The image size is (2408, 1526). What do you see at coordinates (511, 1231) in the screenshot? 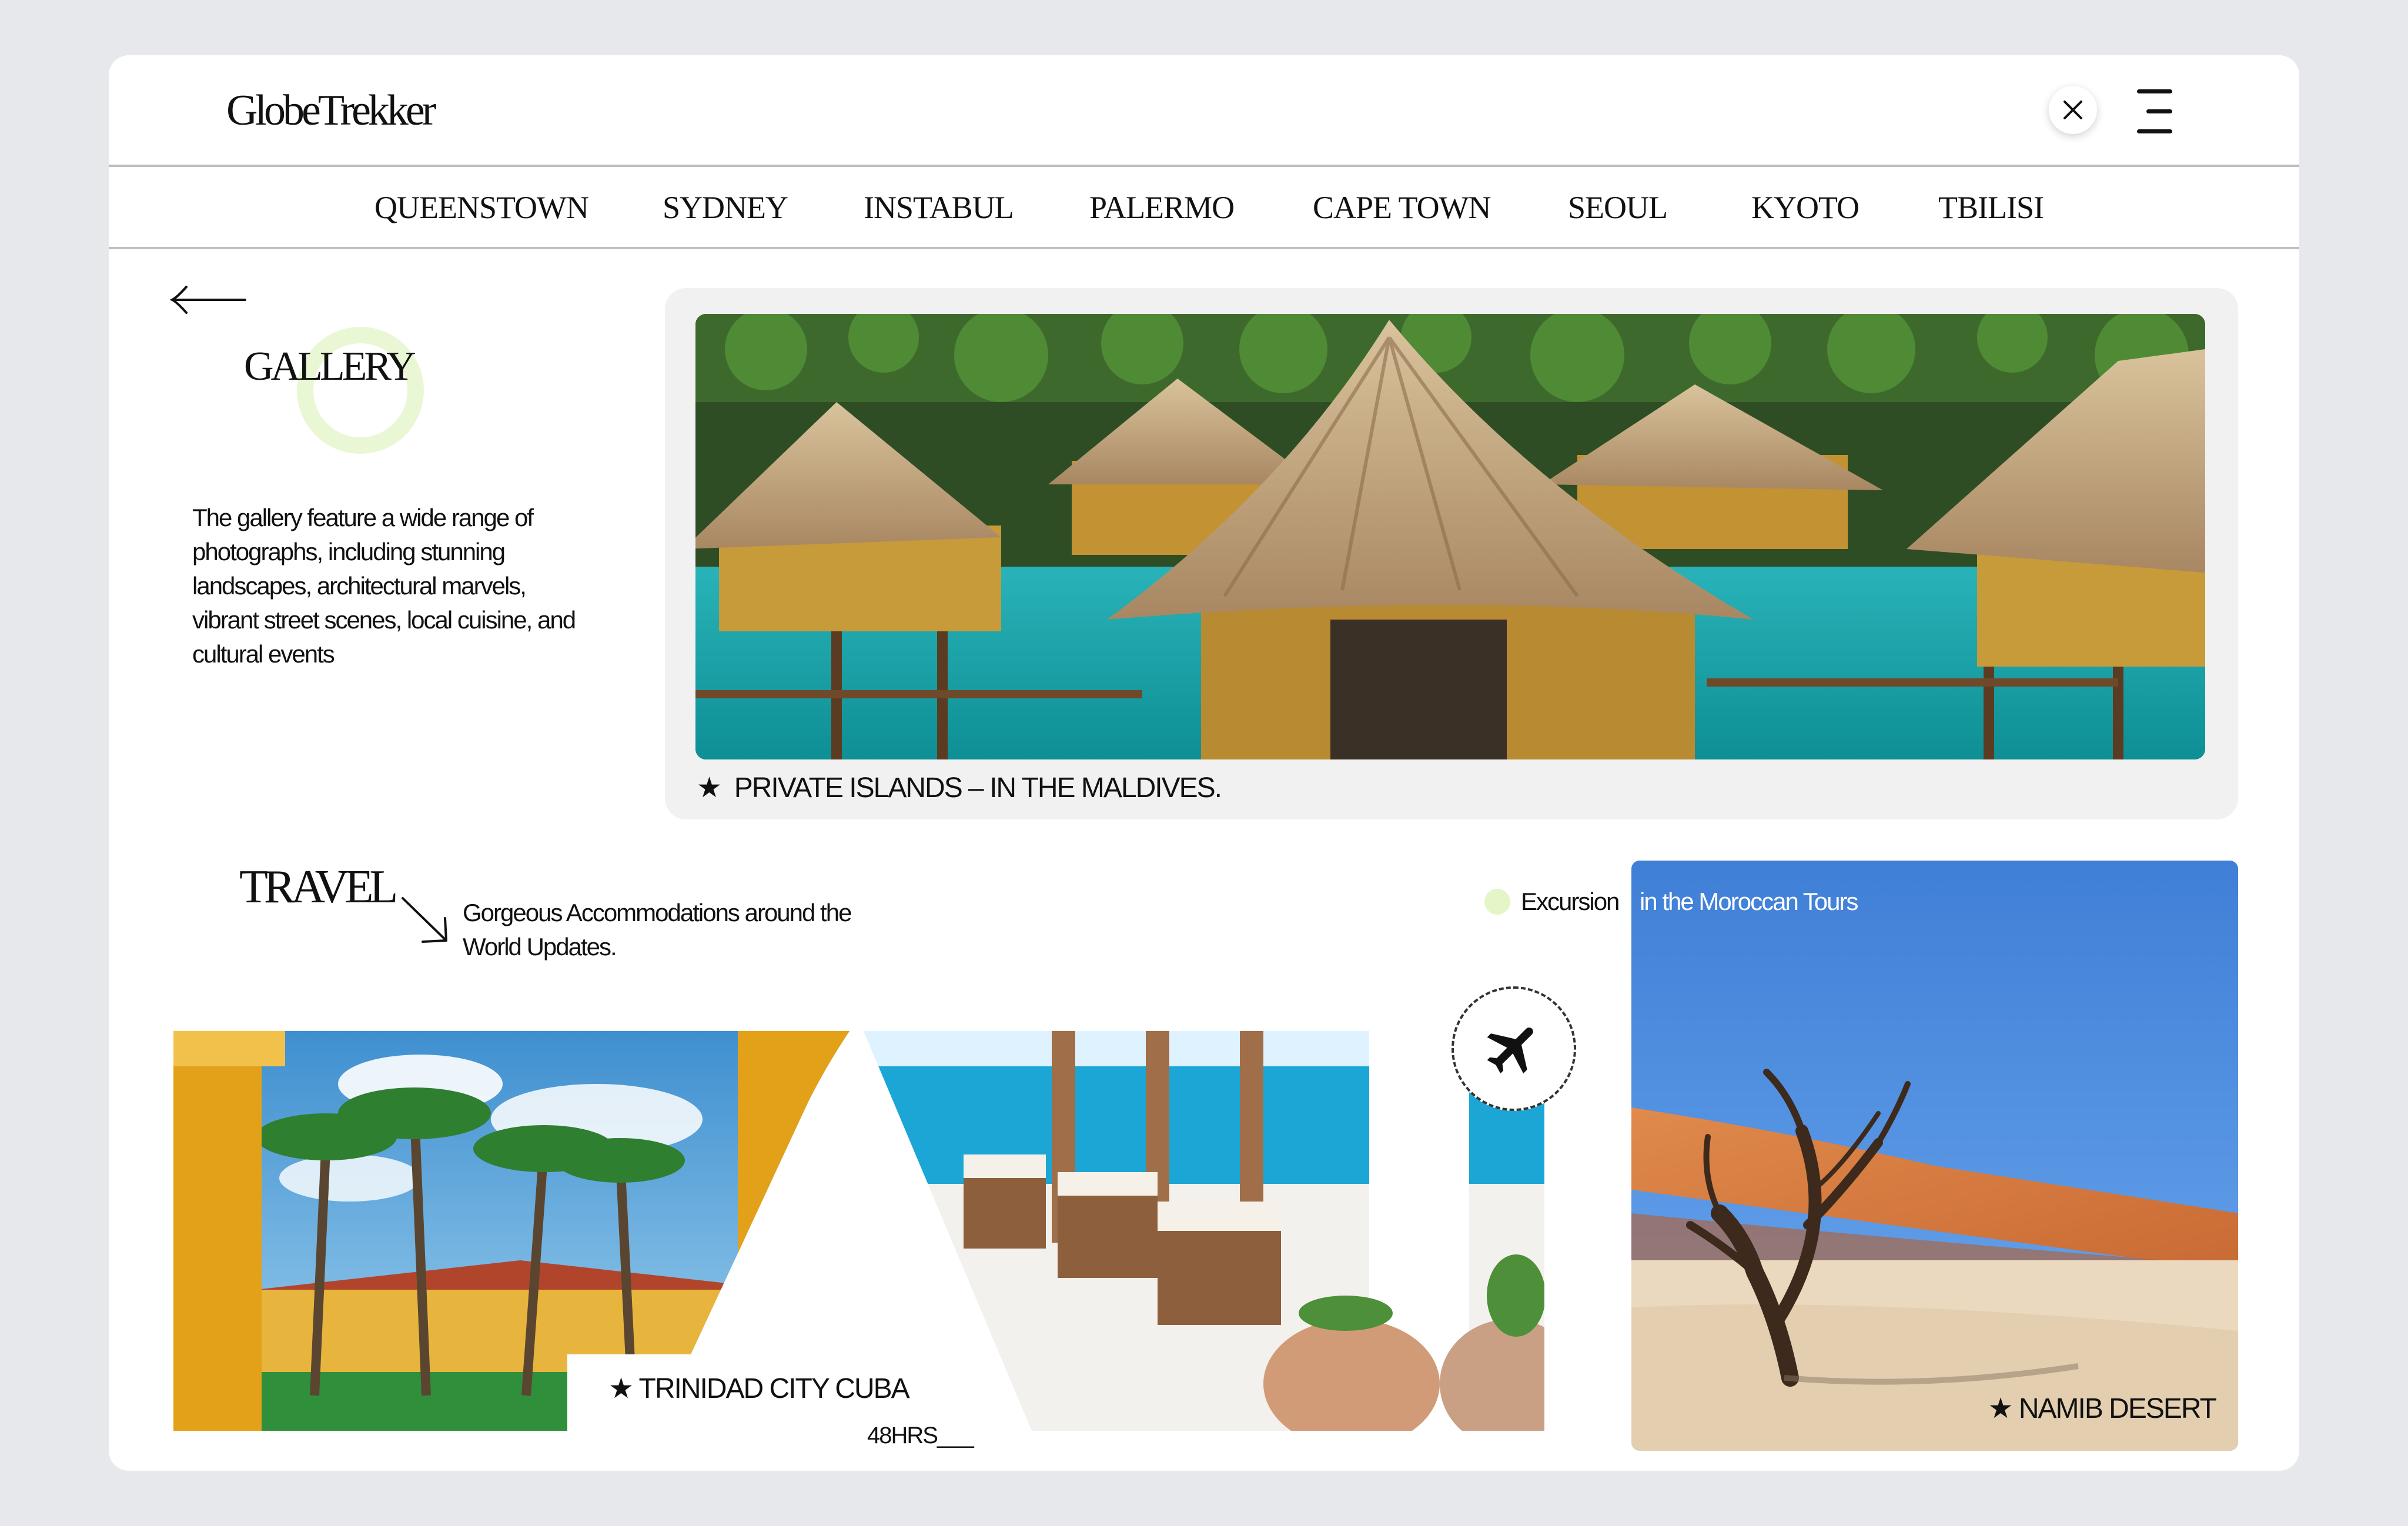
I see `trinidad-cuba-photo` at bounding box center [511, 1231].